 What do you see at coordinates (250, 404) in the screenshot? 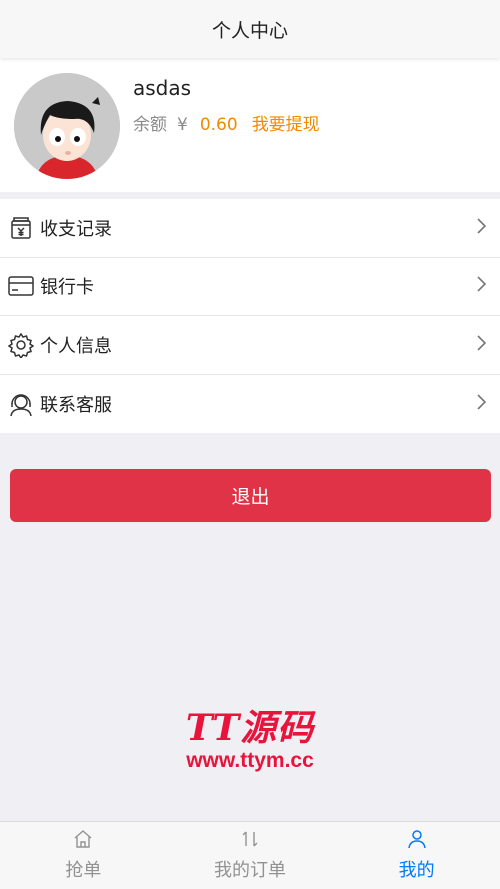
I see `menu-item-customer-service: 联系客服` at bounding box center [250, 404].